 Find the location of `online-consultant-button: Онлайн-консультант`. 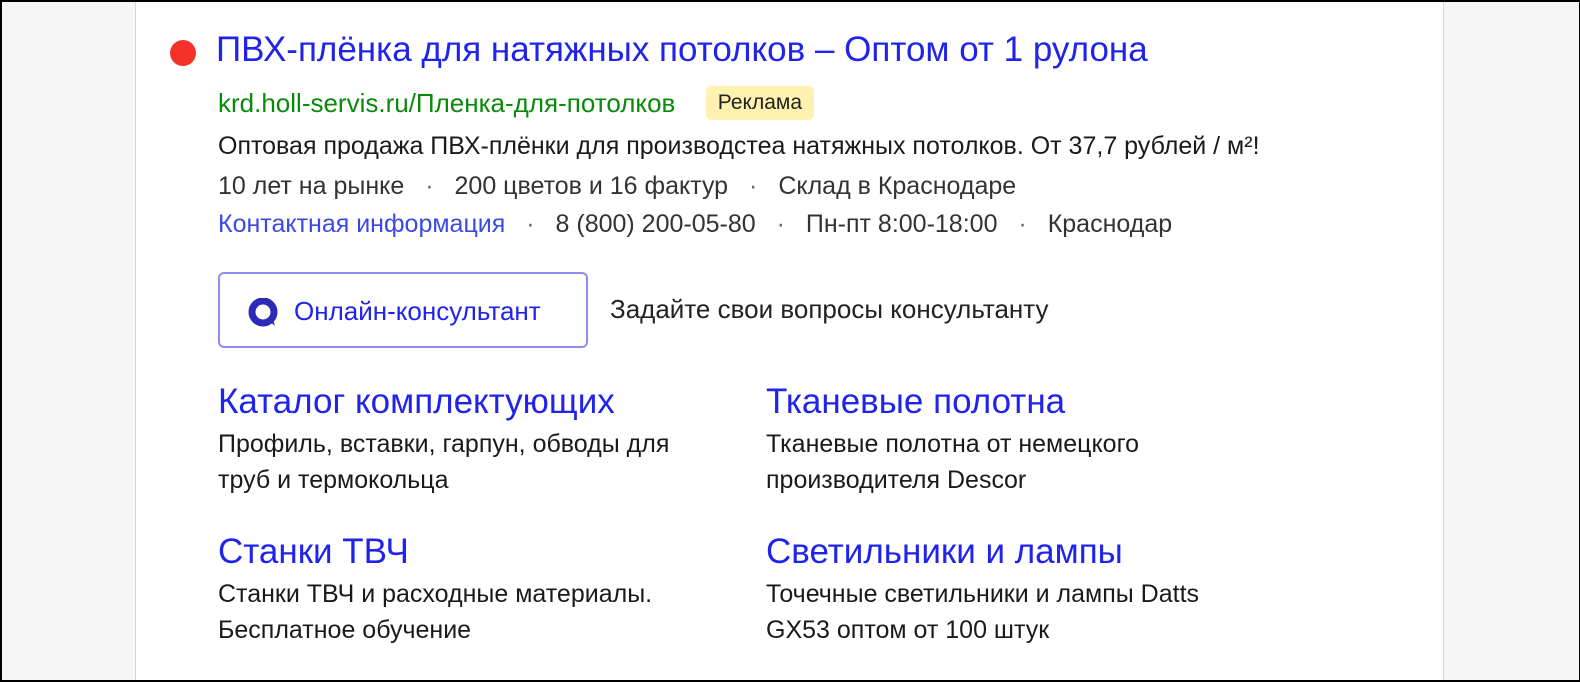

online-consultant-button: Онлайн-консультант is located at coordinates (403, 310).